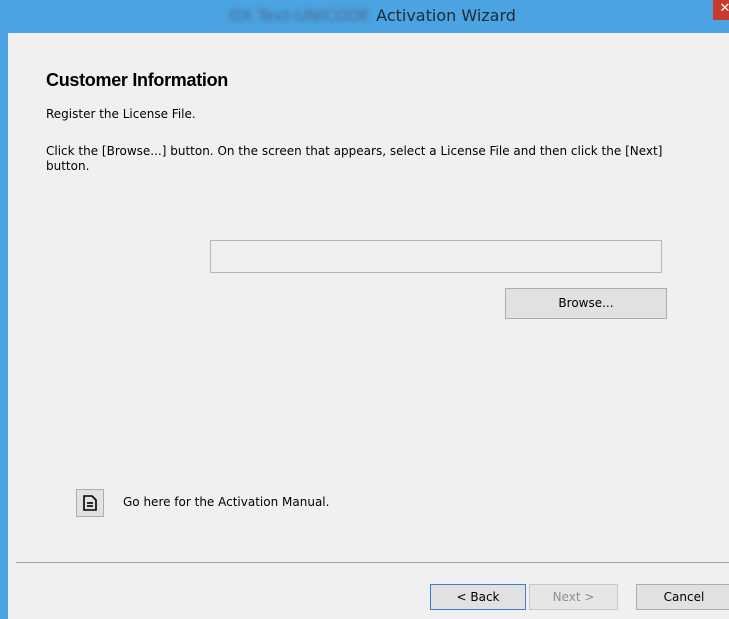 This screenshot has width=729, height=619. I want to click on cancel-button: Cancel, so click(682, 597).